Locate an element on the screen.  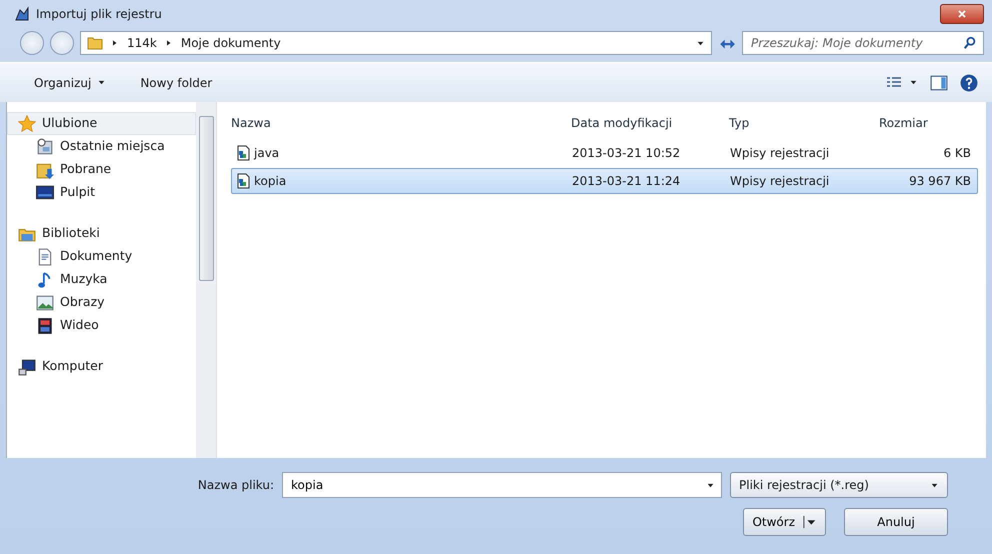
search-icon is located at coordinates (970, 43).